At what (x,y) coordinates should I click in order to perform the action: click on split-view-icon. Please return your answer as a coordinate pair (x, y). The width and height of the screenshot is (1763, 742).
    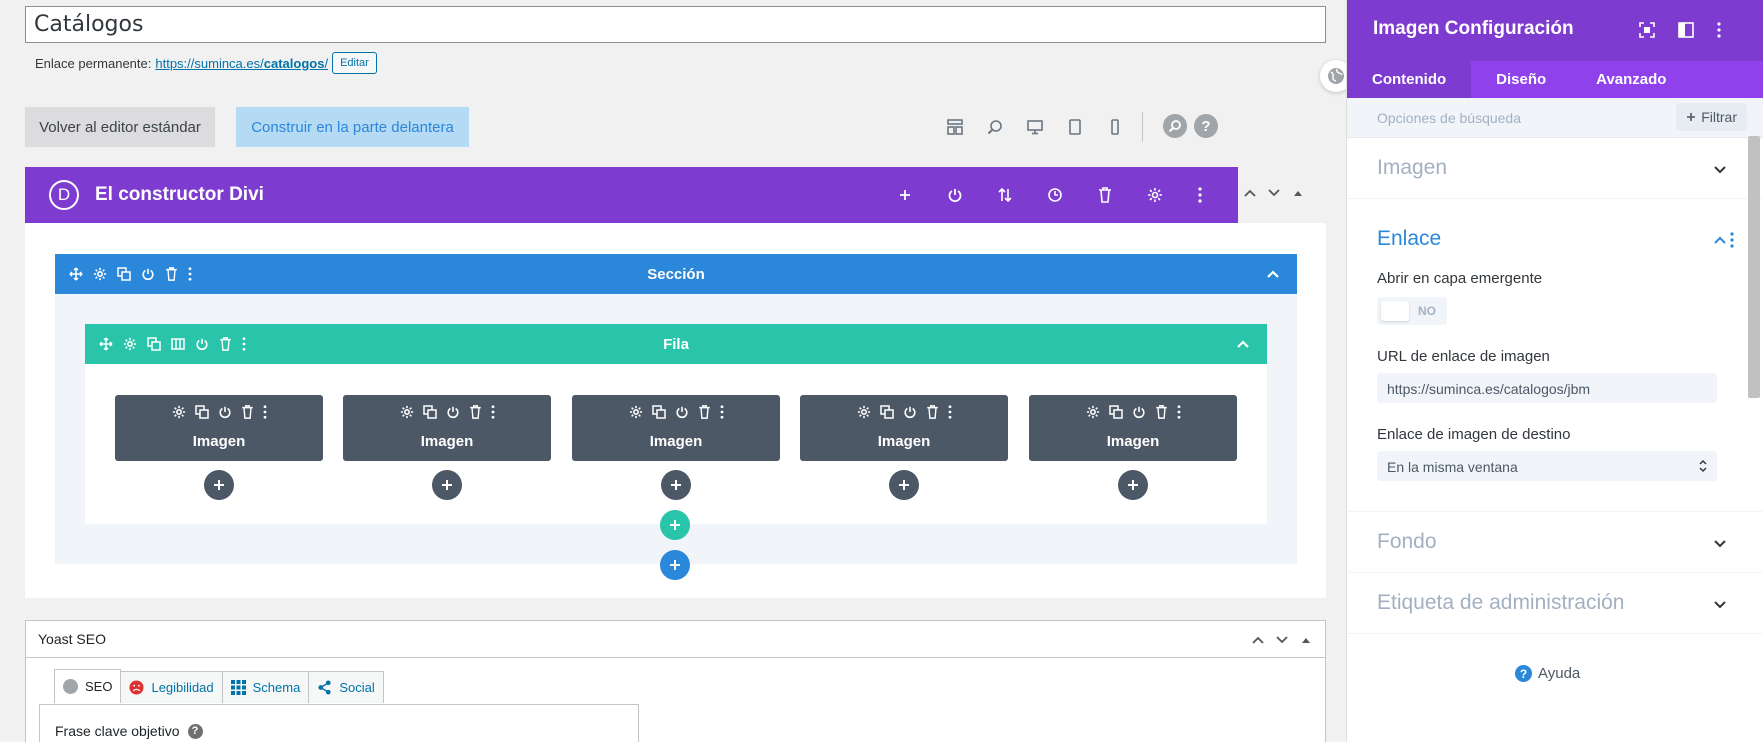
    Looking at the image, I should click on (1686, 30).